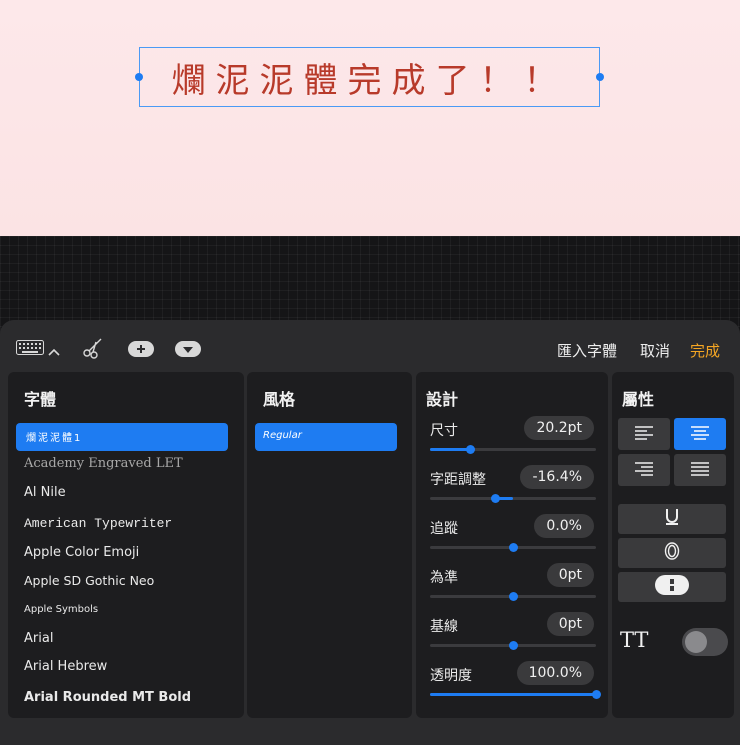 The width and height of the screenshot is (740, 745). What do you see at coordinates (444, 529) in the screenshot?
I see `design-label-tracking: 追蹤` at bounding box center [444, 529].